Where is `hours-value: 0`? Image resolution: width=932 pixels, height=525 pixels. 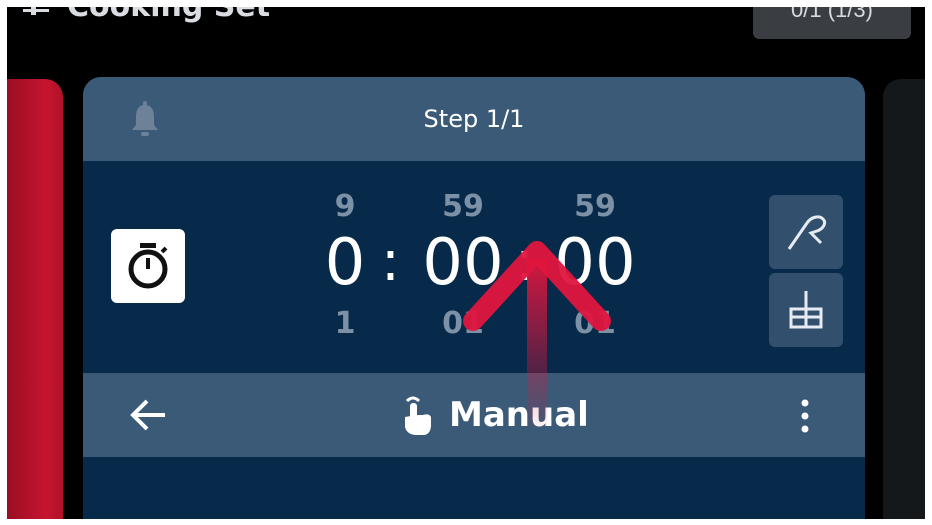
hours-value: 0 is located at coordinates (345, 263).